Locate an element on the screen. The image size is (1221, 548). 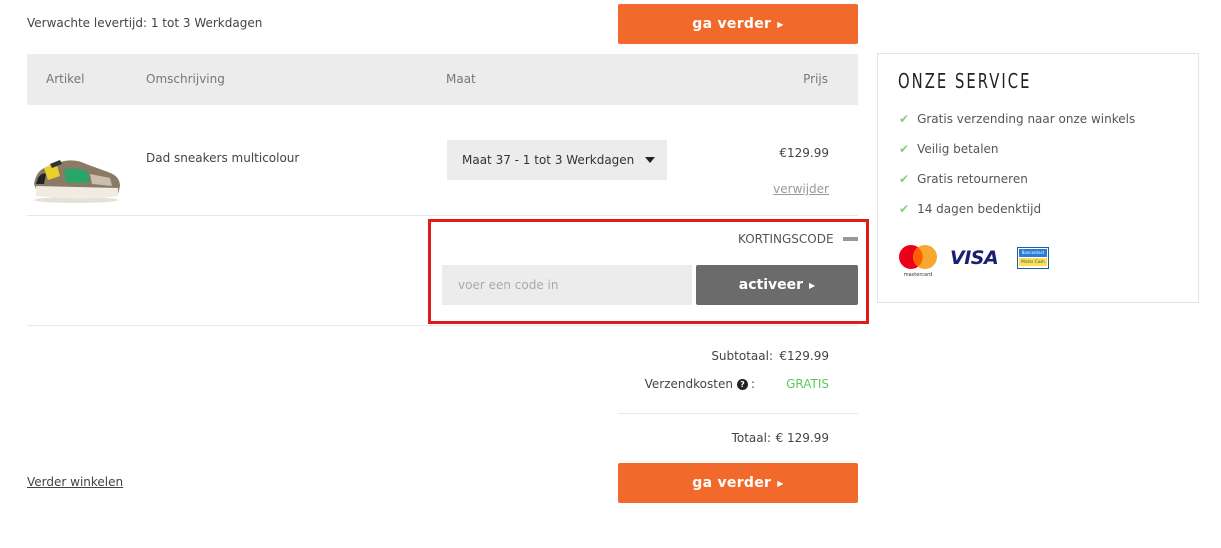
visa-logo: VISA is located at coordinates (974, 258).